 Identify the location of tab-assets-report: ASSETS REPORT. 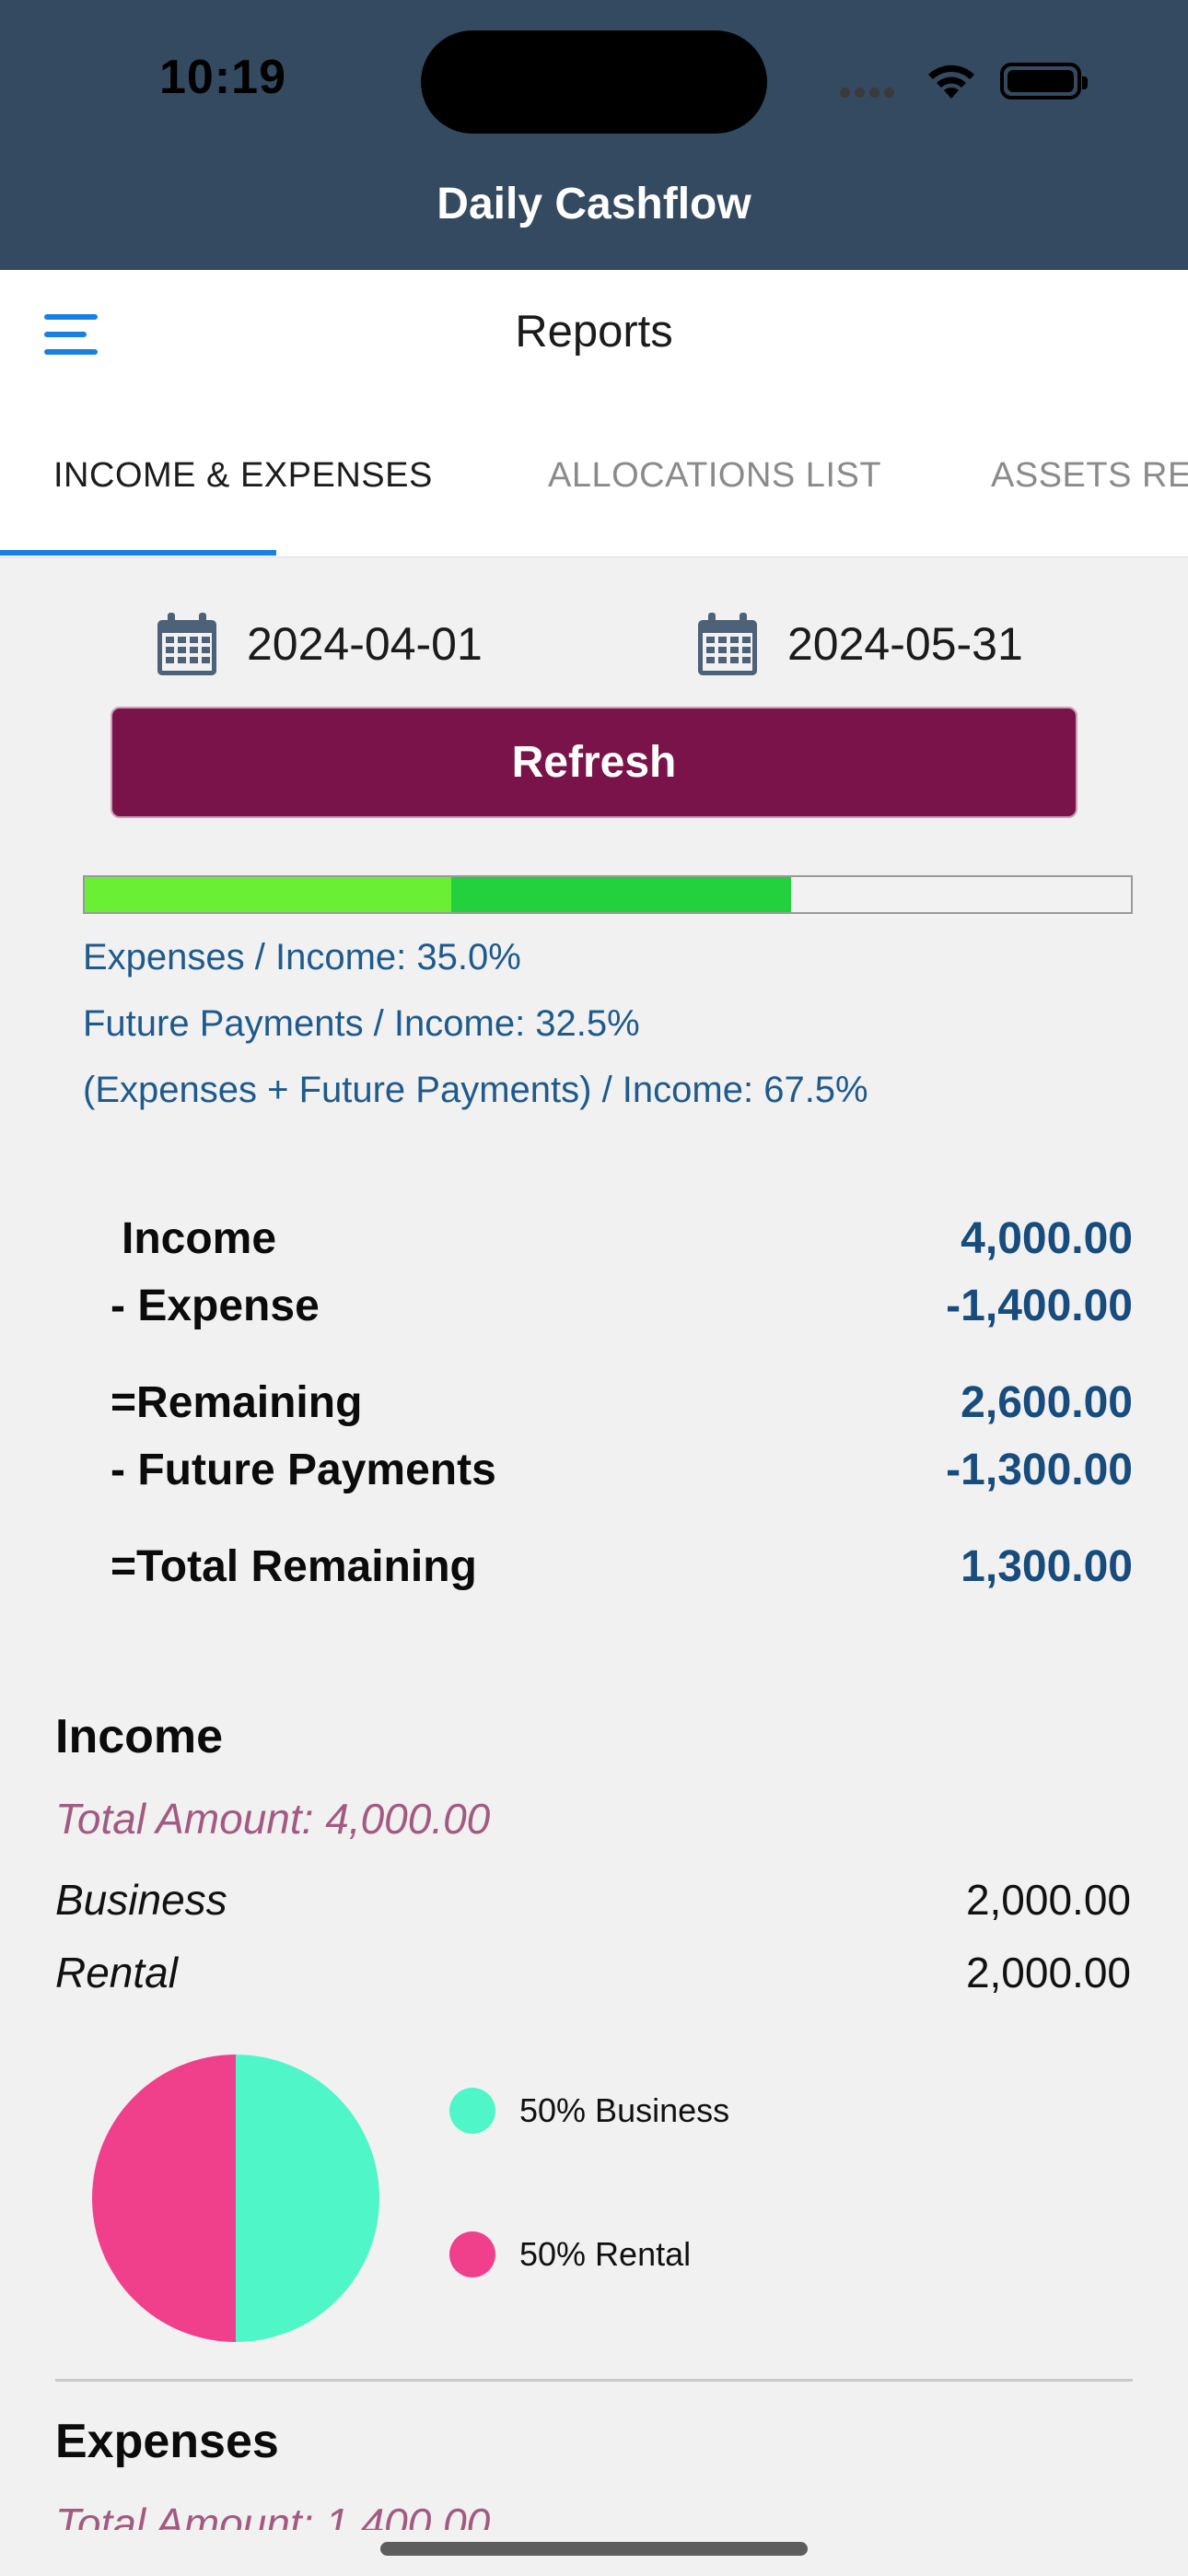
(1089, 476).